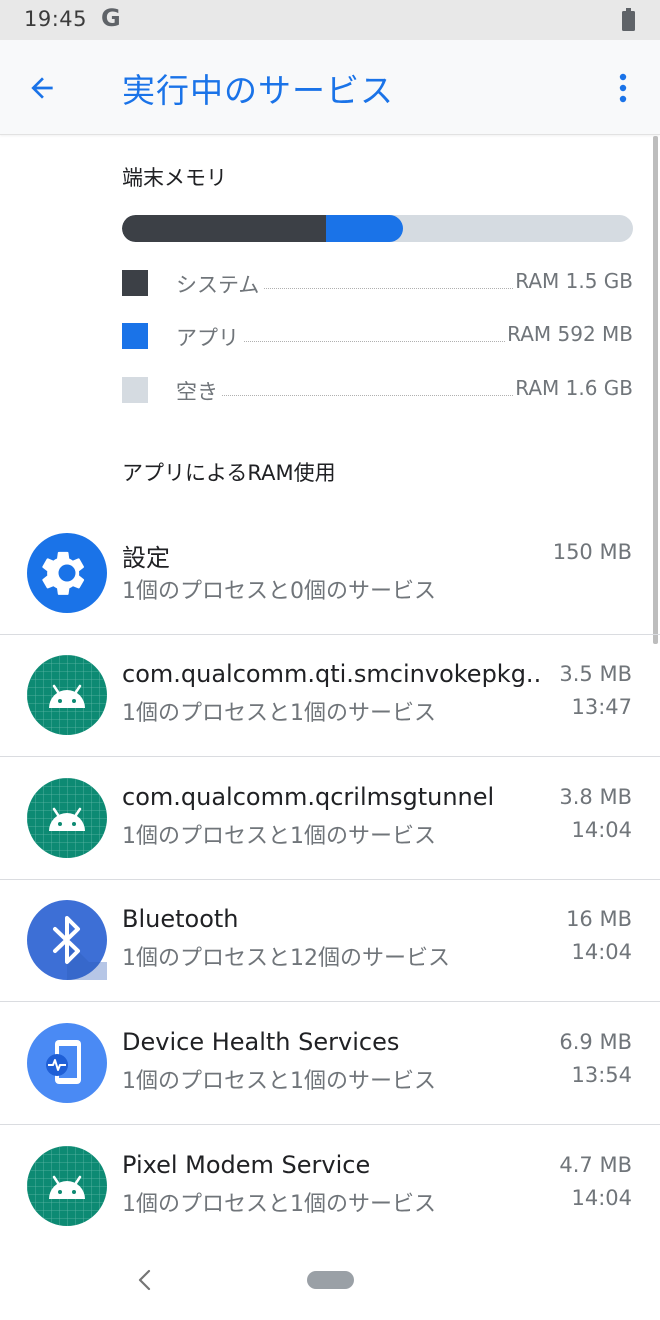 The image size is (660, 1320). I want to click on legend-row-app: アプリ RAM 592 MB, so click(377, 337).